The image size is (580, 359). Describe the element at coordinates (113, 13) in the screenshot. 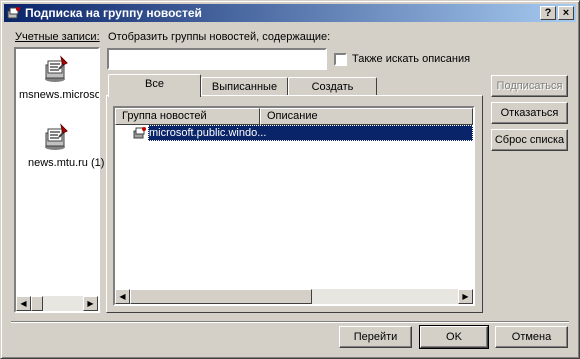

I see `window-title: Подписка на группу новостей` at that location.